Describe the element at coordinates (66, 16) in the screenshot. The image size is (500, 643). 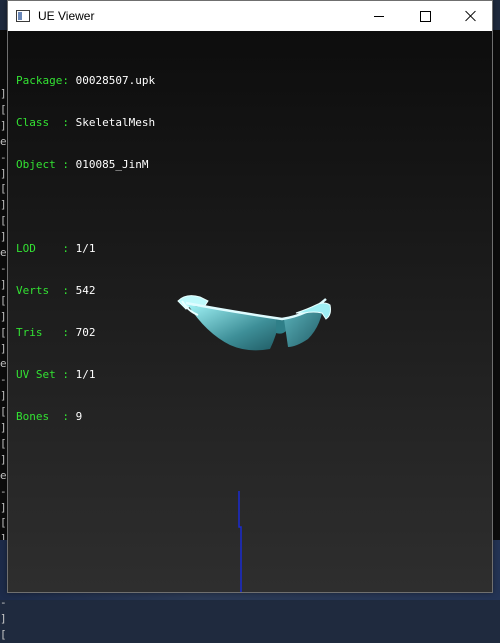
I see `window-title: UE Viewer` at that location.